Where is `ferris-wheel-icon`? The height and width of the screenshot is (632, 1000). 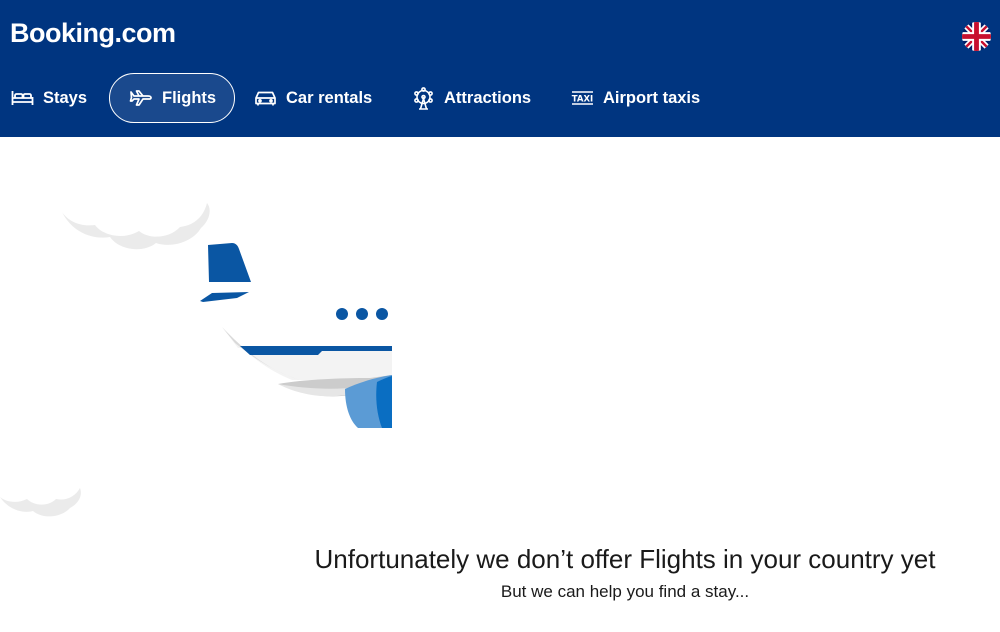
ferris-wheel-icon is located at coordinates (423, 98).